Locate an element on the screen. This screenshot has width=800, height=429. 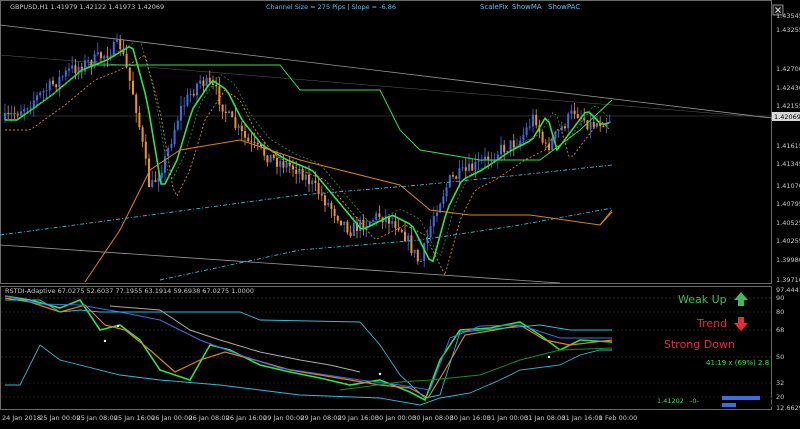
price-axis-label: 1.39710 is located at coordinates (788, 280).